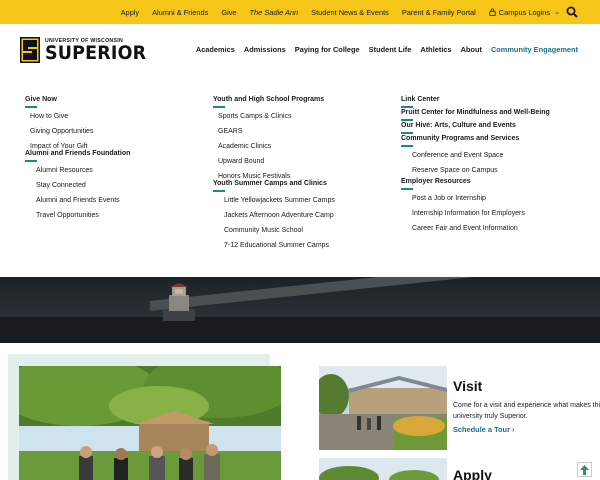  I want to click on logo-name-text: SUPERIOR, so click(96, 53).